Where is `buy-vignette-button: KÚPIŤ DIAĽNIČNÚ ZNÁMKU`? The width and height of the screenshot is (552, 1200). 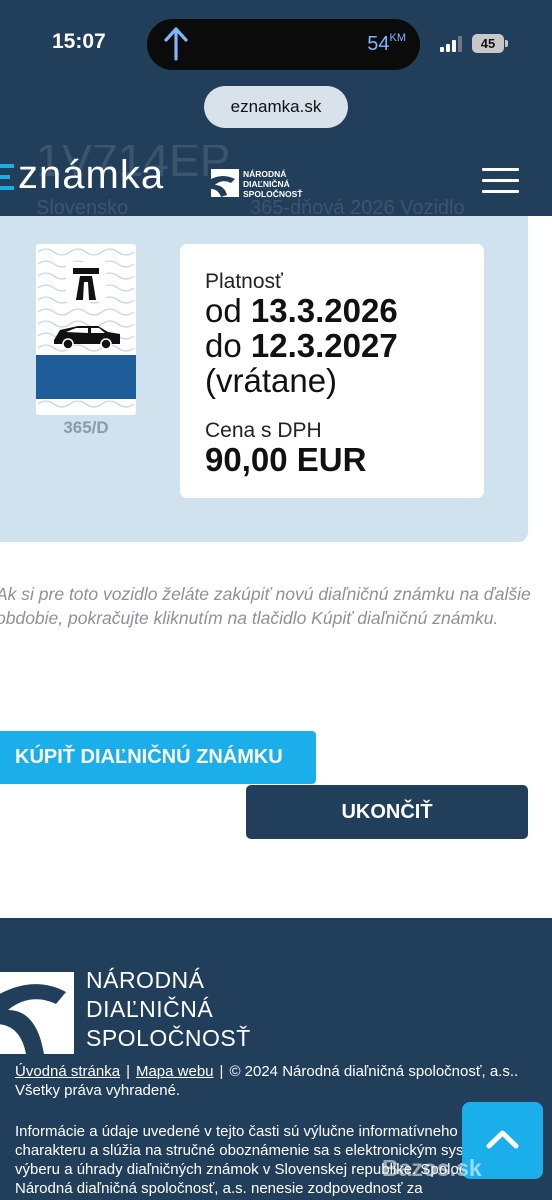
buy-vignette-button: KÚPIŤ DIAĽNIČNÚ ZNÁMKU is located at coordinates (158, 757).